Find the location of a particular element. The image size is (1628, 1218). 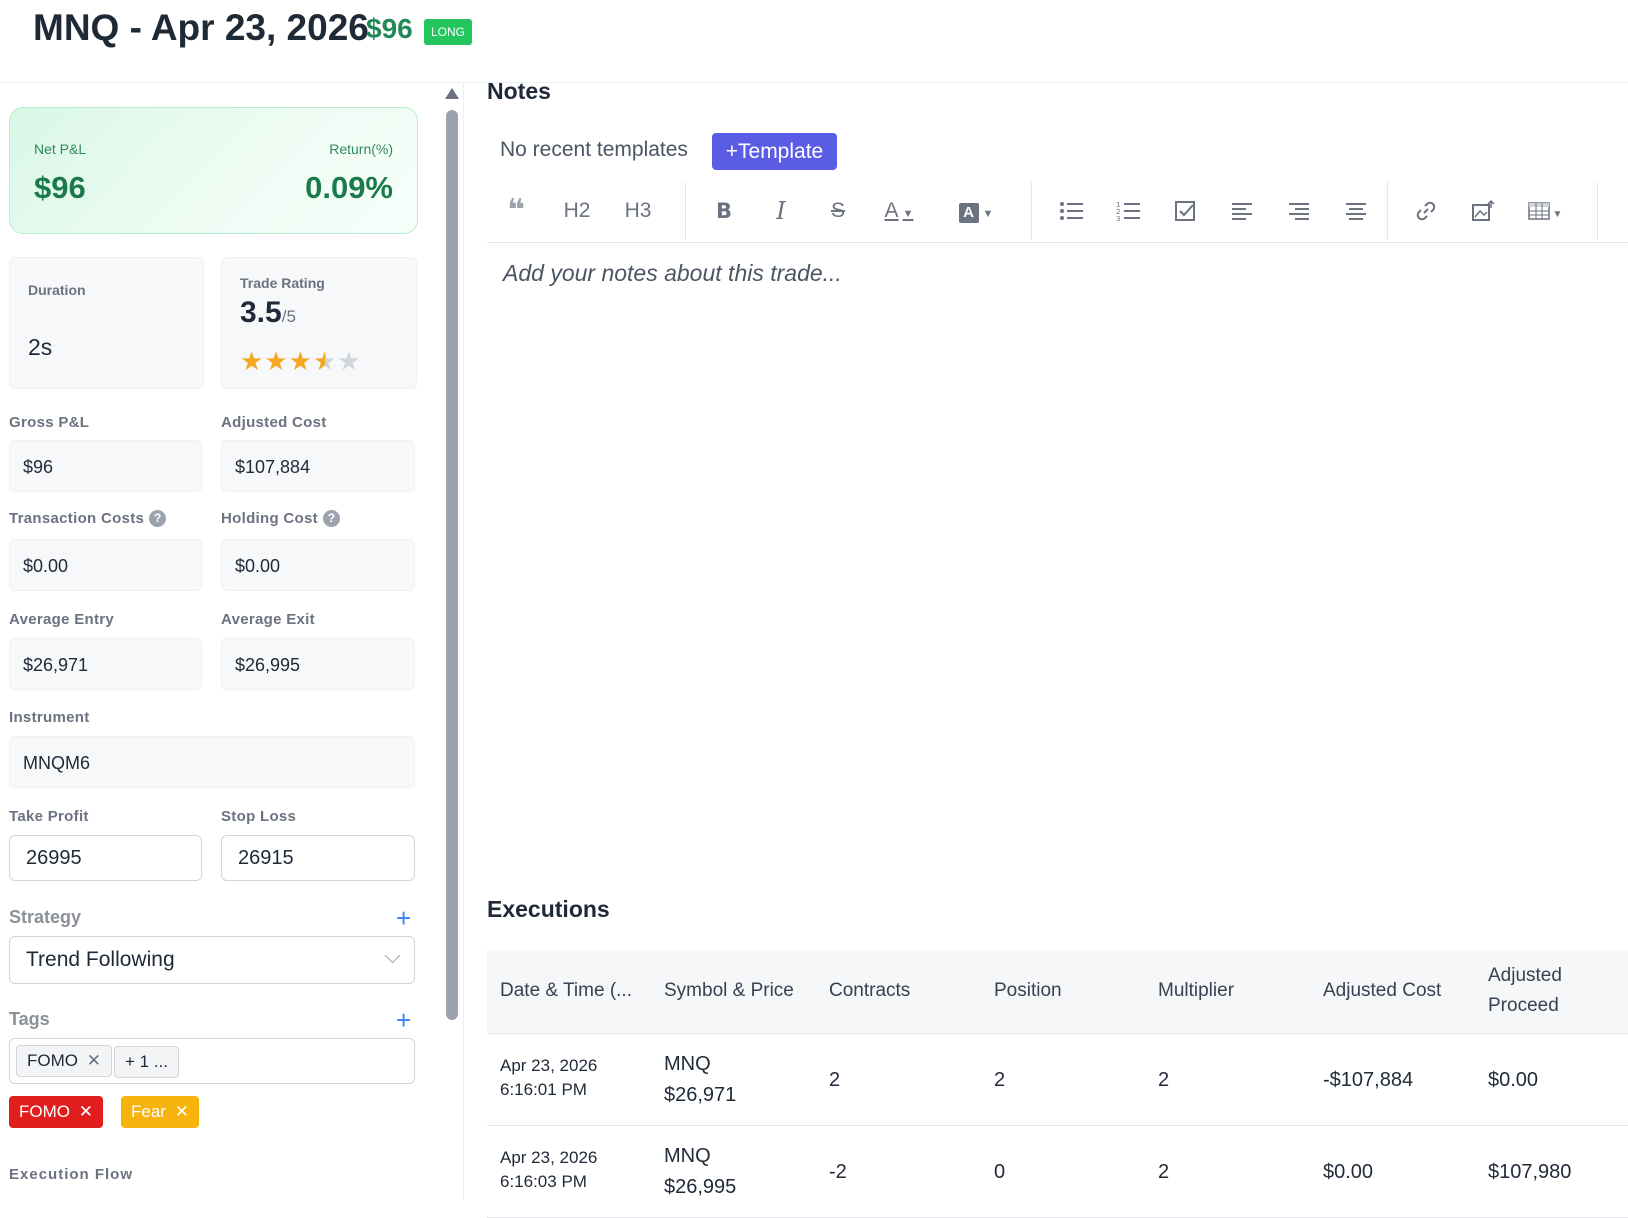

tags-label: Tags is located at coordinates (29, 1019).